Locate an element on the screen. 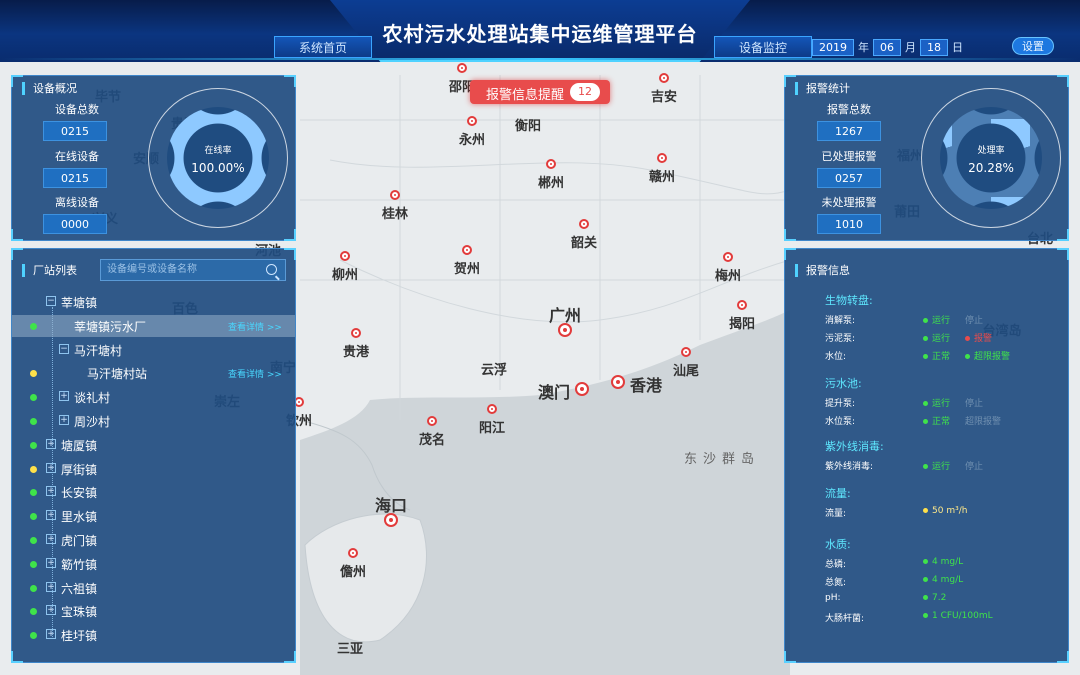 Image resolution: width=1080 pixels, height=675 pixels. alarm-info-row: 消解泵: 运行 停止 is located at coordinates (950, 320).